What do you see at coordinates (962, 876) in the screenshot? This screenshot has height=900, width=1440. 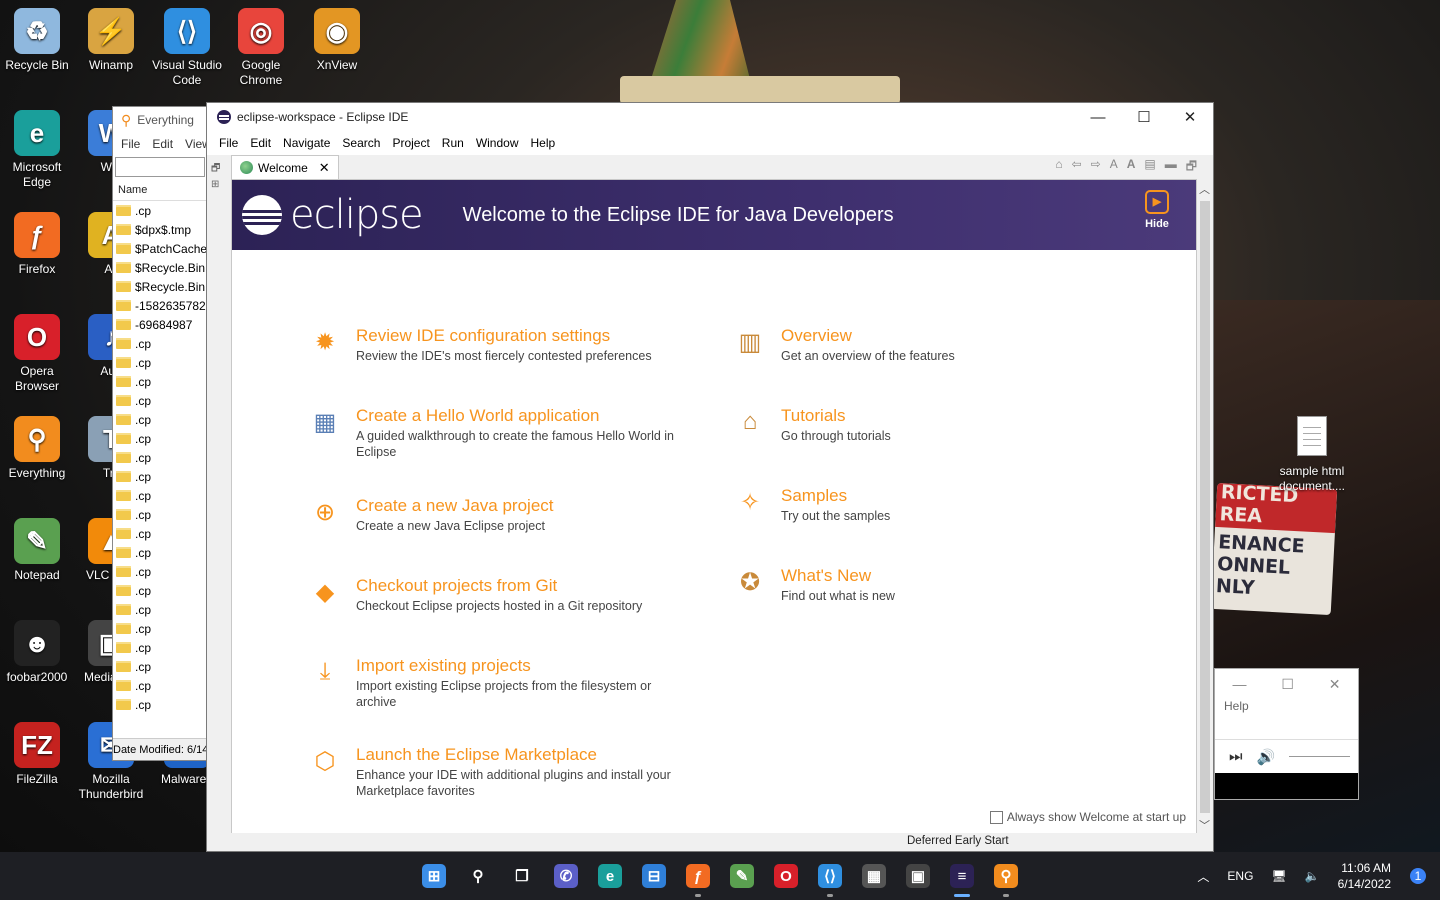 I see `taskbar-eclipse-button: ≡` at bounding box center [962, 876].